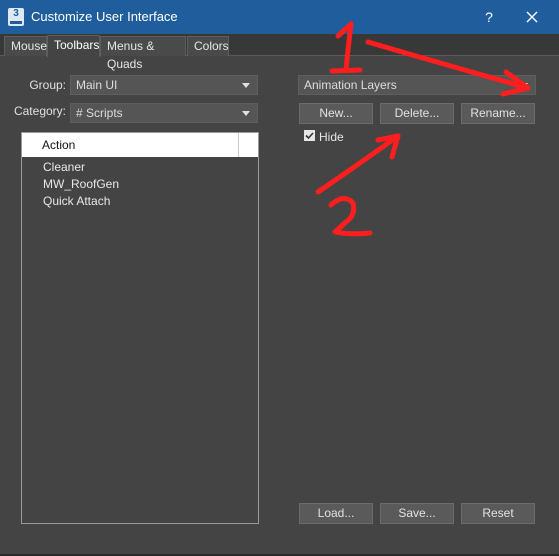  I want to click on checkmark-icon, so click(309, 136).